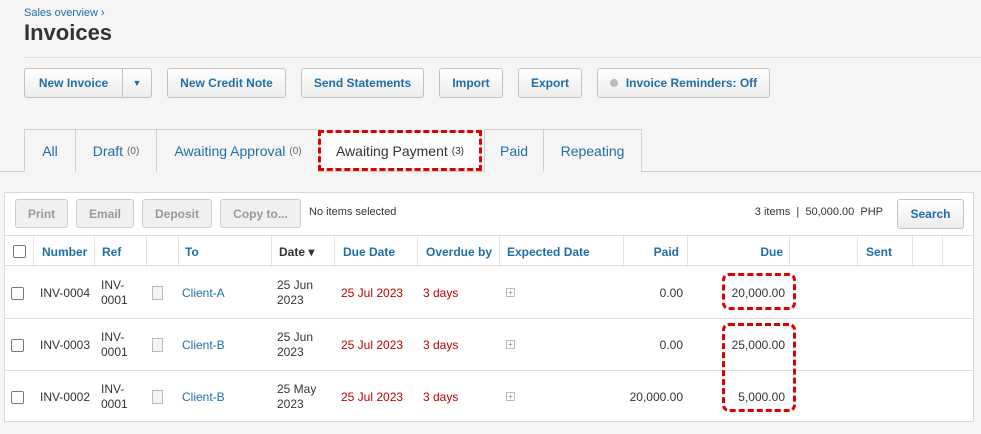 This screenshot has height=434, width=981. I want to click on tab-label: Draft, so click(108, 151).